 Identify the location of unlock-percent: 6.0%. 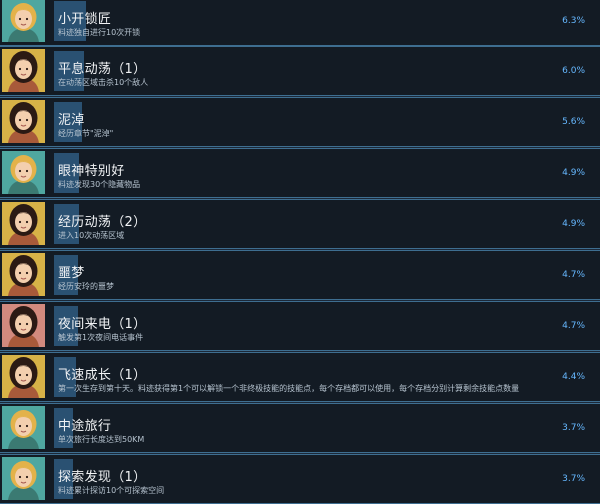
(573, 71).